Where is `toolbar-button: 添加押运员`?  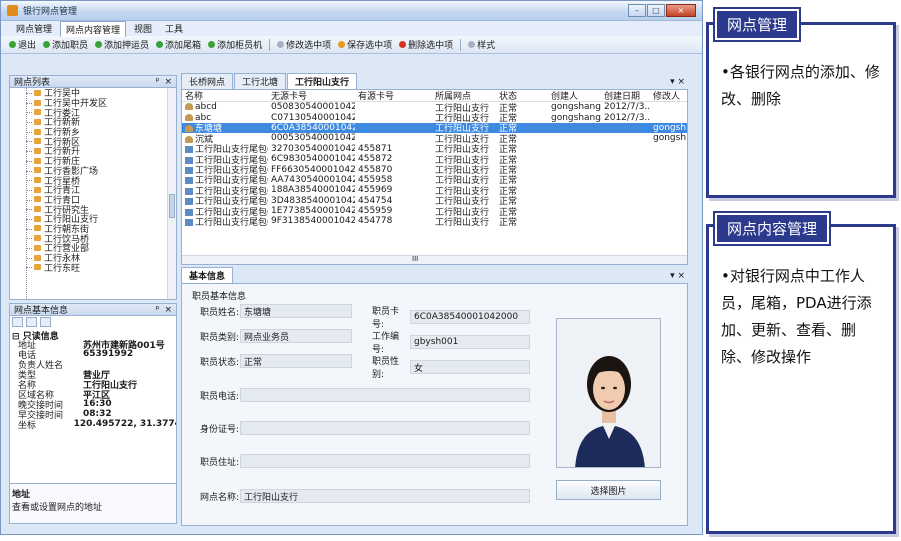 toolbar-button: 添加押运员 is located at coordinates (122, 44).